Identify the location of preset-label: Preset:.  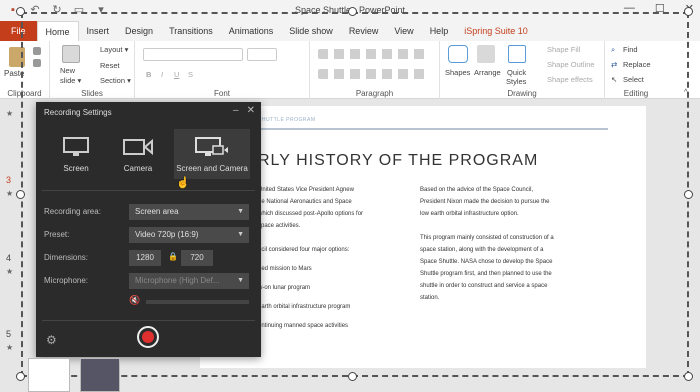
(57, 234).